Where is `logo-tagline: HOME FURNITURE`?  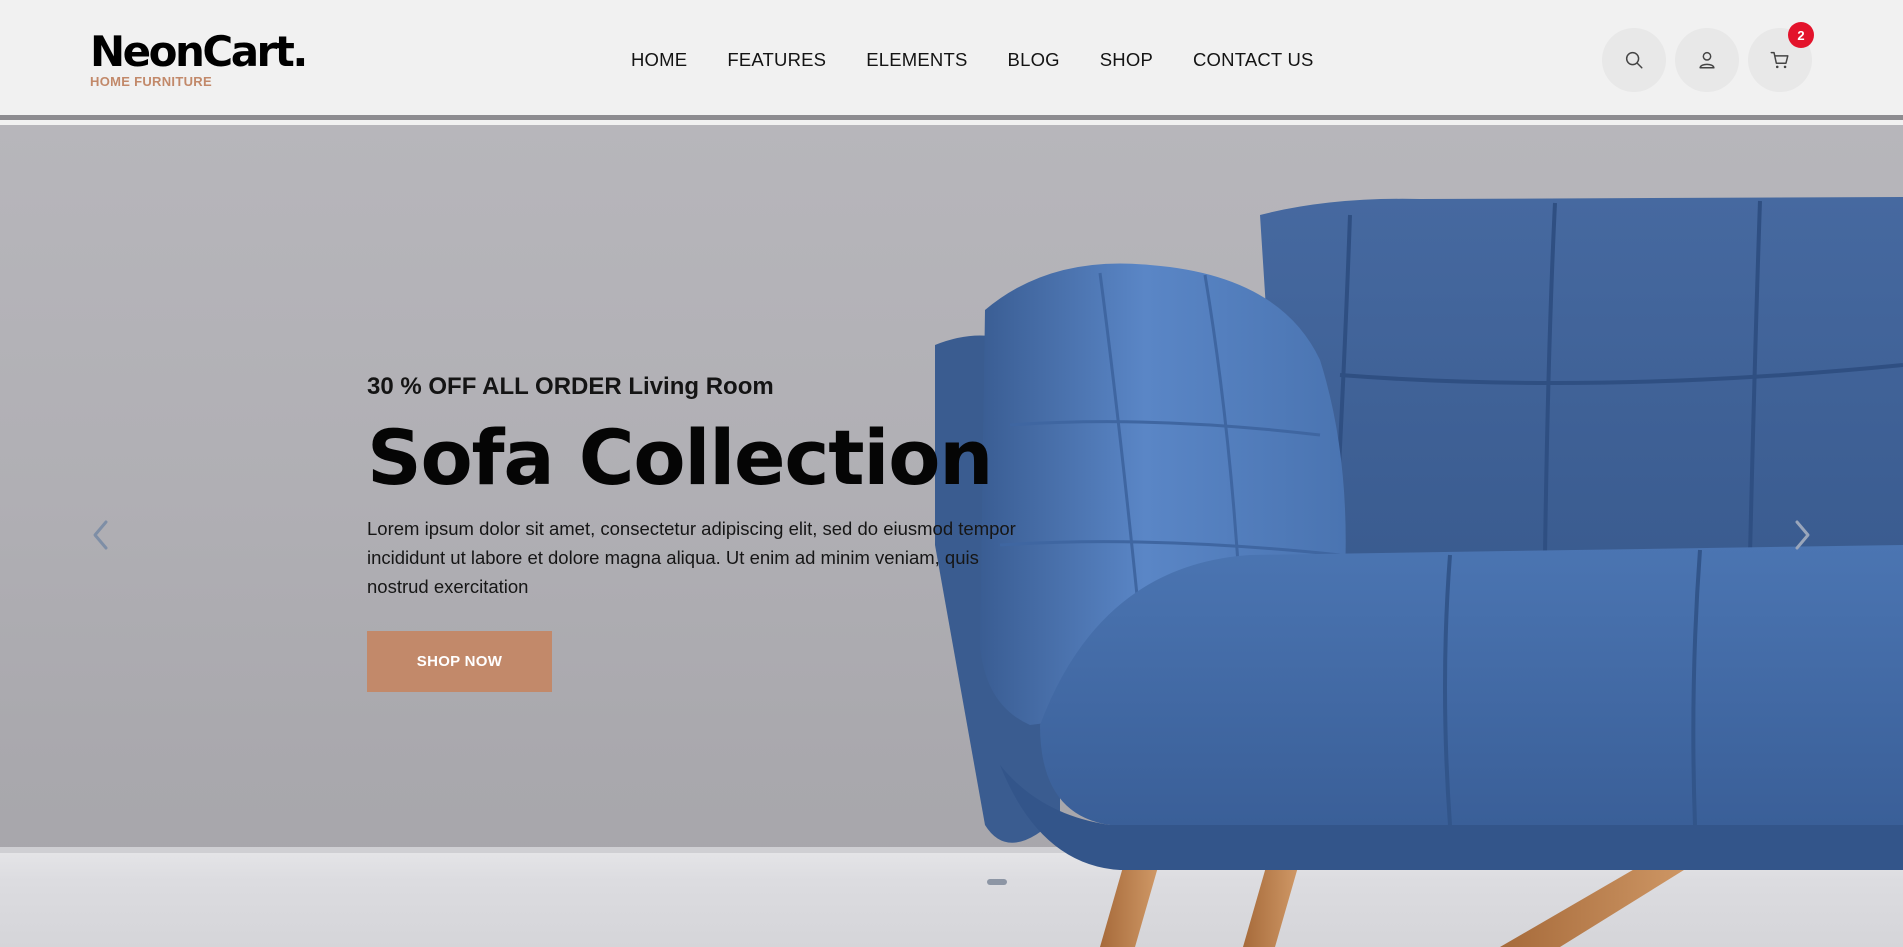 logo-tagline: HOME FURNITURE is located at coordinates (151, 81).